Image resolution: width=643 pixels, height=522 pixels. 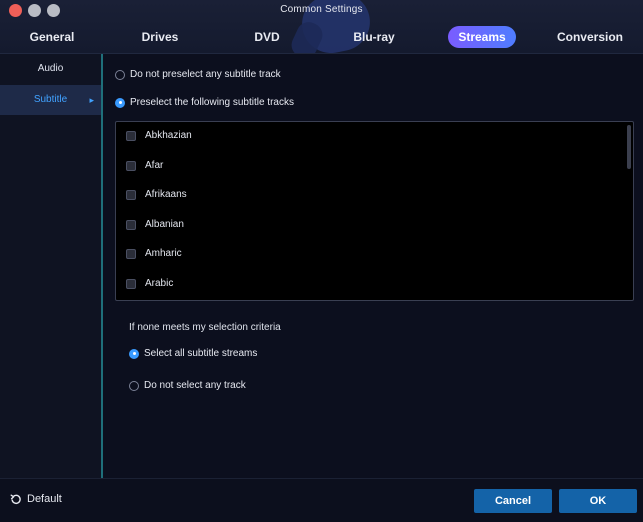 I want to click on radio-select-all-streams: Select all subtitle streams, so click(x=193, y=353).